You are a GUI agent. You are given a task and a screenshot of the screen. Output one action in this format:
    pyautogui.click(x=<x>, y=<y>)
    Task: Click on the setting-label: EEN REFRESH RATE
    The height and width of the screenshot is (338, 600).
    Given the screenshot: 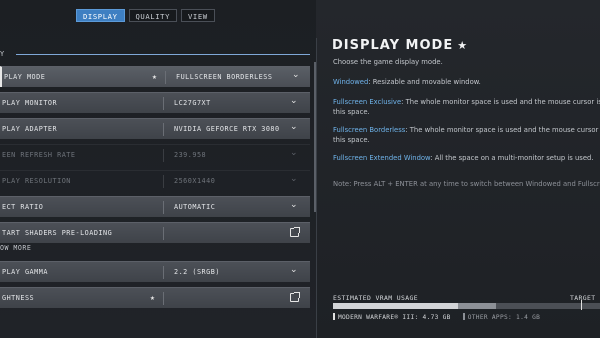 What is the action you would take?
    pyautogui.click(x=39, y=155)
    